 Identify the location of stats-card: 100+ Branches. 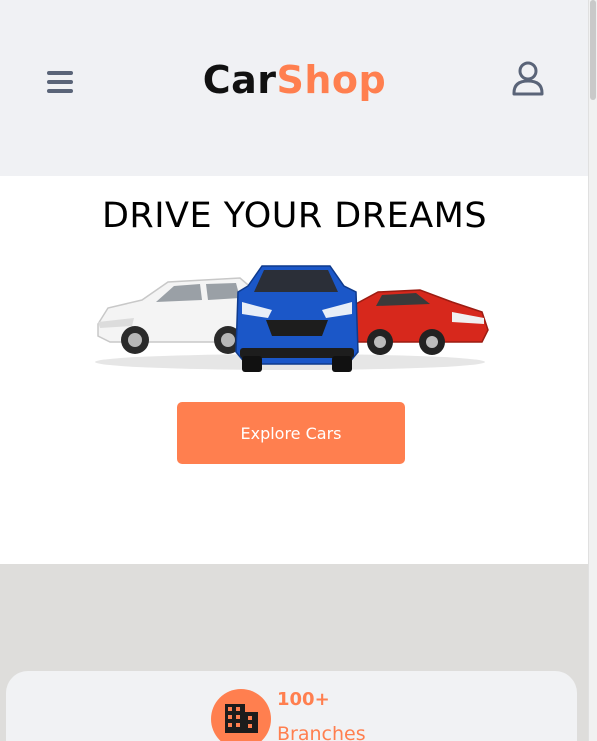
(291, 706).